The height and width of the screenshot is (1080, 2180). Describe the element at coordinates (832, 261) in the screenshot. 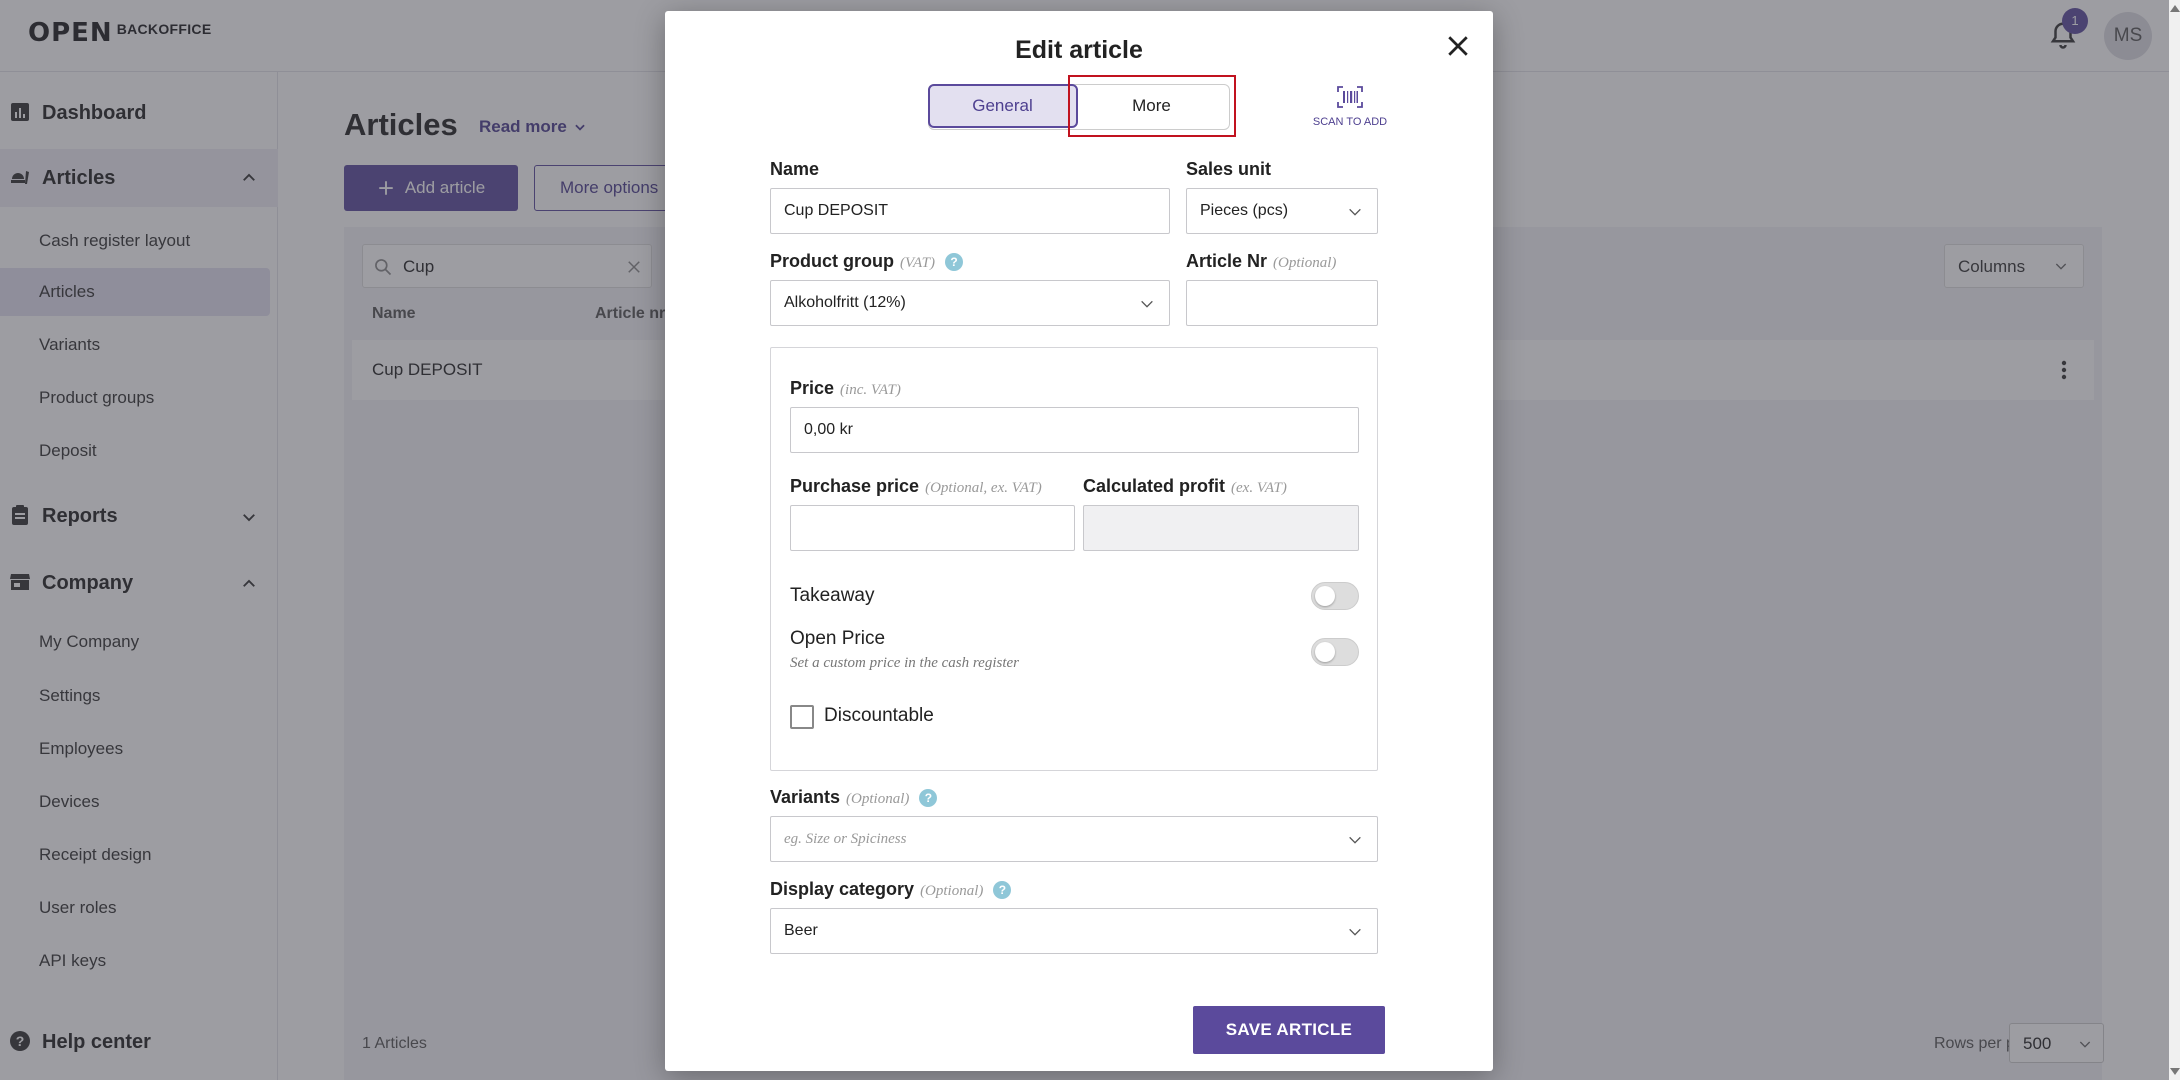

I see `product-group-label-text: Product group` at that location.